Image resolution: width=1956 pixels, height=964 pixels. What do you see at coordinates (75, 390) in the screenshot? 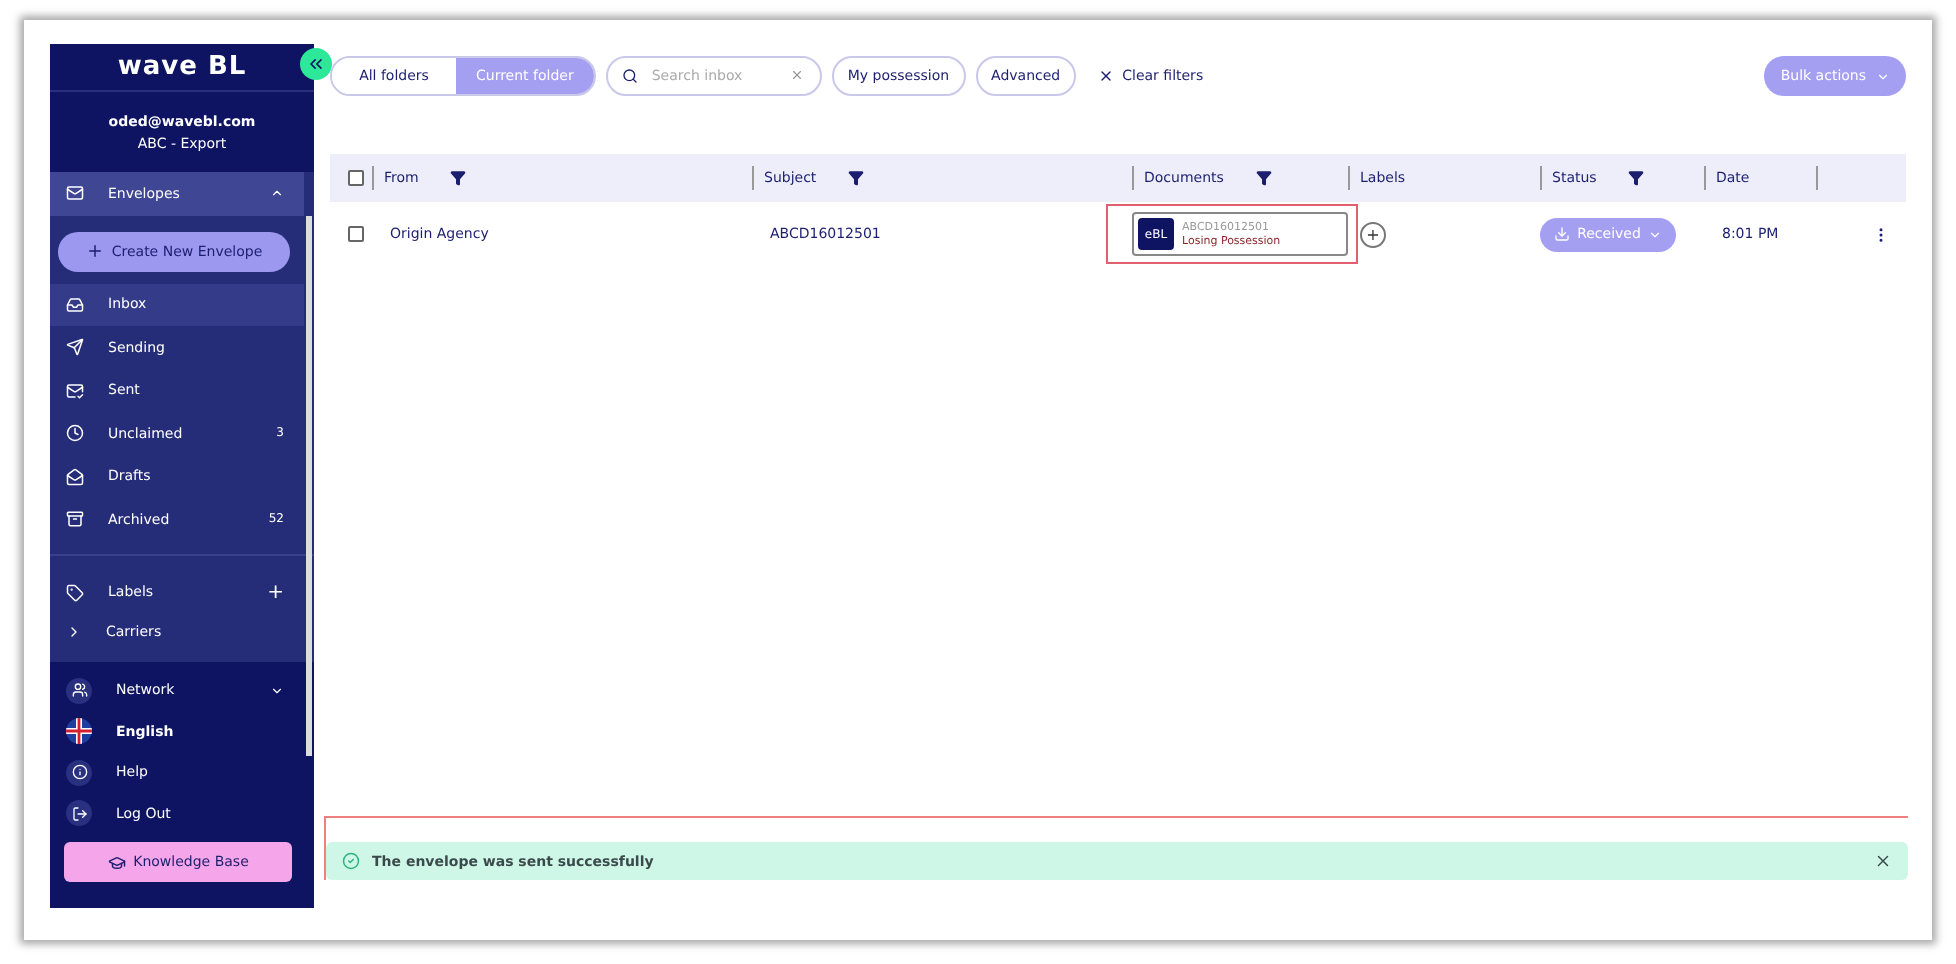
I see `mail-check-icon` at bounding box center [75, 390].